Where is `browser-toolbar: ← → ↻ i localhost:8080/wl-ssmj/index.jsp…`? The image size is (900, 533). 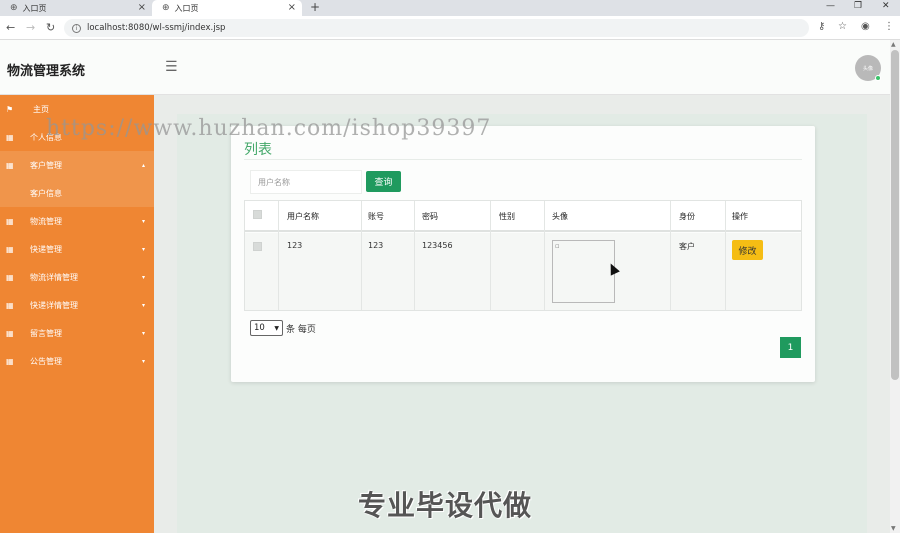 browser-toolbar: ← → ↻ i localhost:8080/wl-ssmj/index.jsp… is located at coordinates (450, 28).